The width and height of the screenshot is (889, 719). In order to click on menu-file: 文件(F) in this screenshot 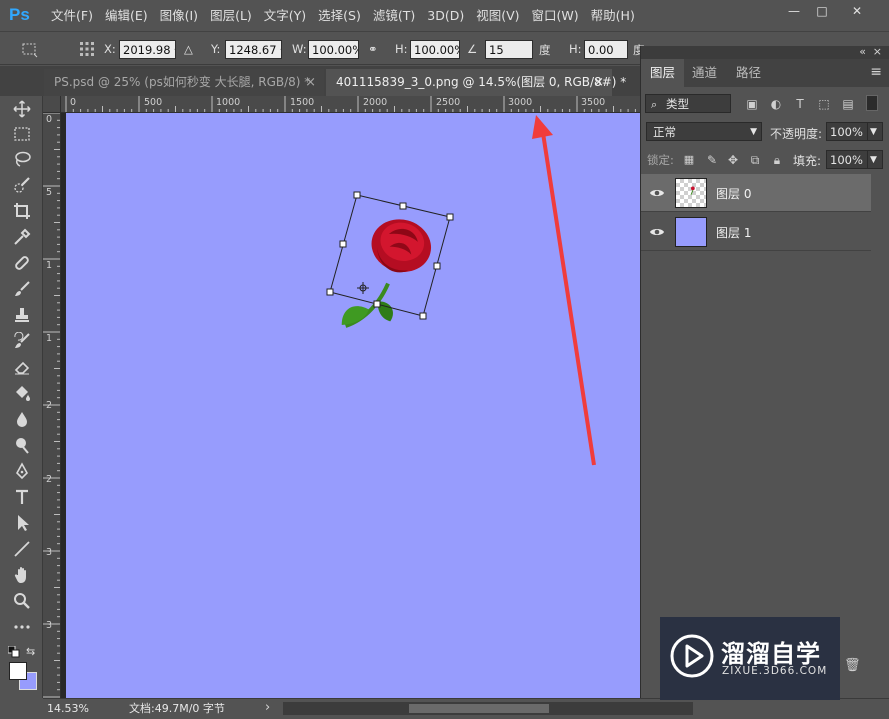, I will do `click(72, 16)`.